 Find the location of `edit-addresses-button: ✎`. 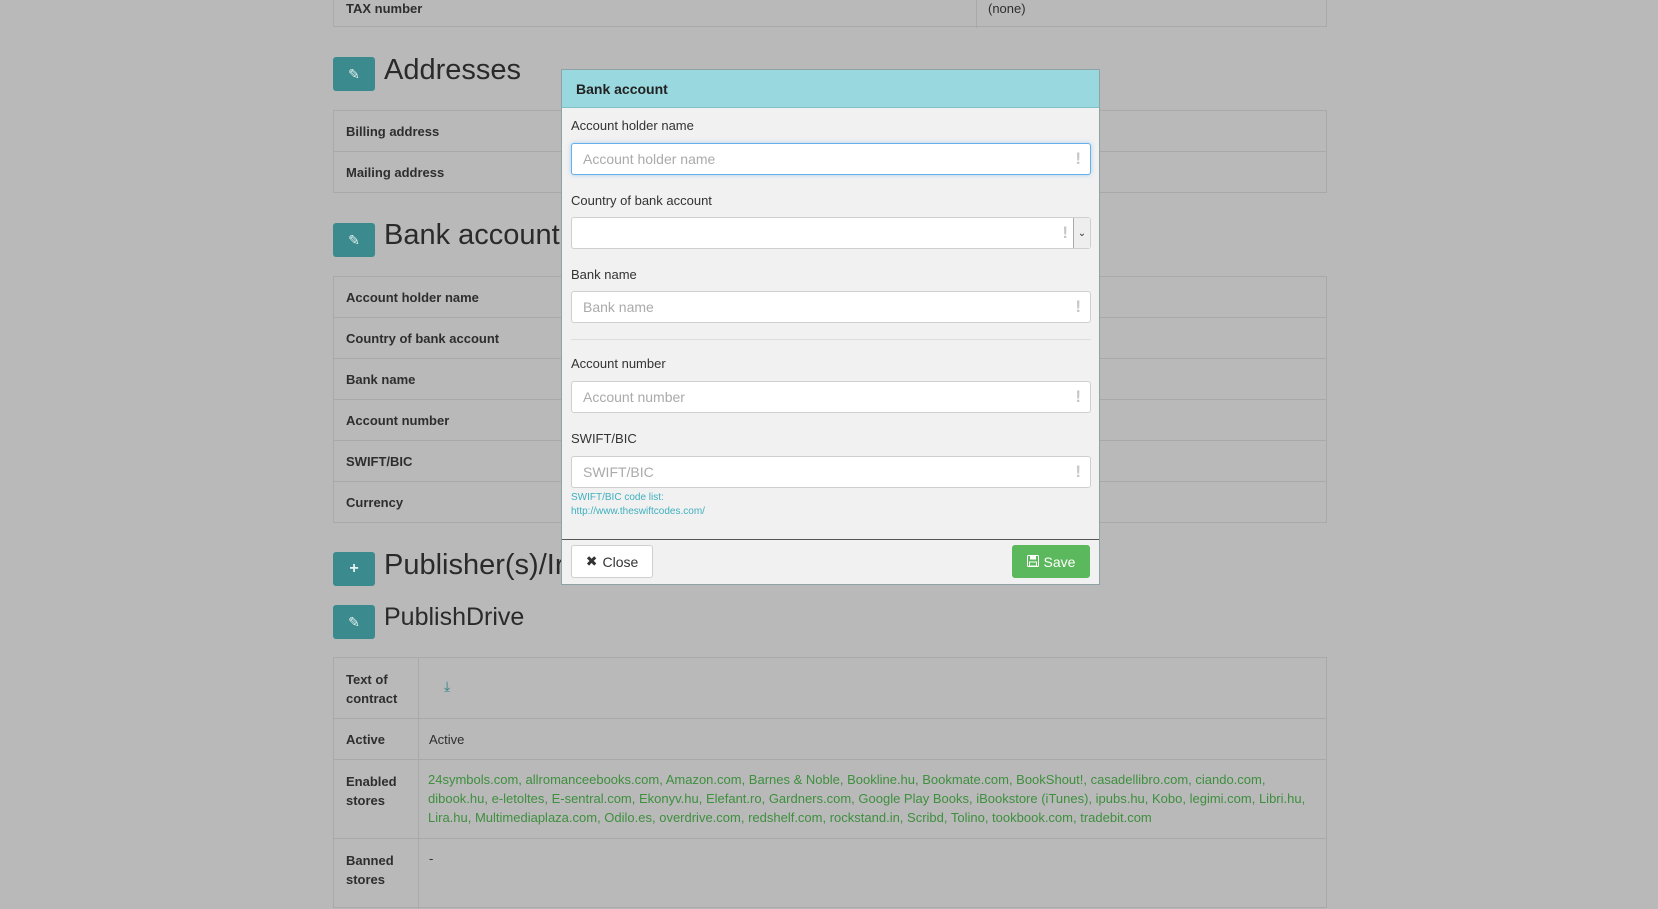

edit-addresses-button: ✎ is located at coordinates (354, 74).